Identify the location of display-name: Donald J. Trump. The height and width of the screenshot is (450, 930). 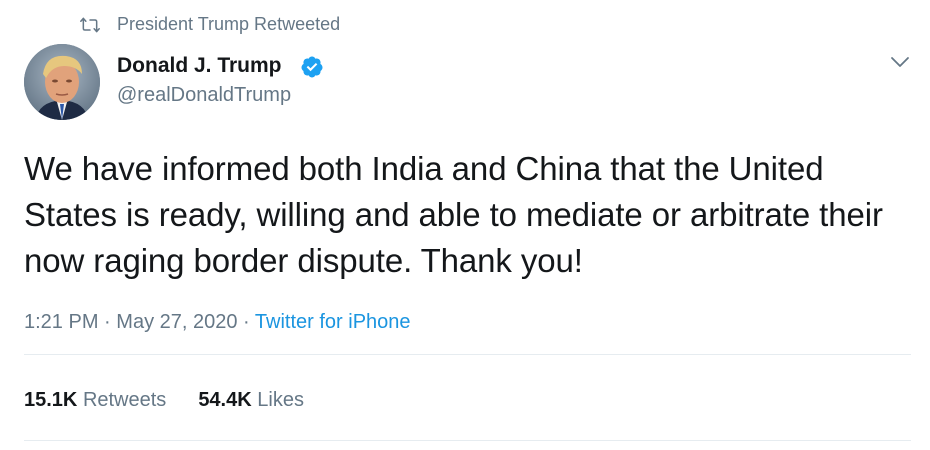
(199, 66).